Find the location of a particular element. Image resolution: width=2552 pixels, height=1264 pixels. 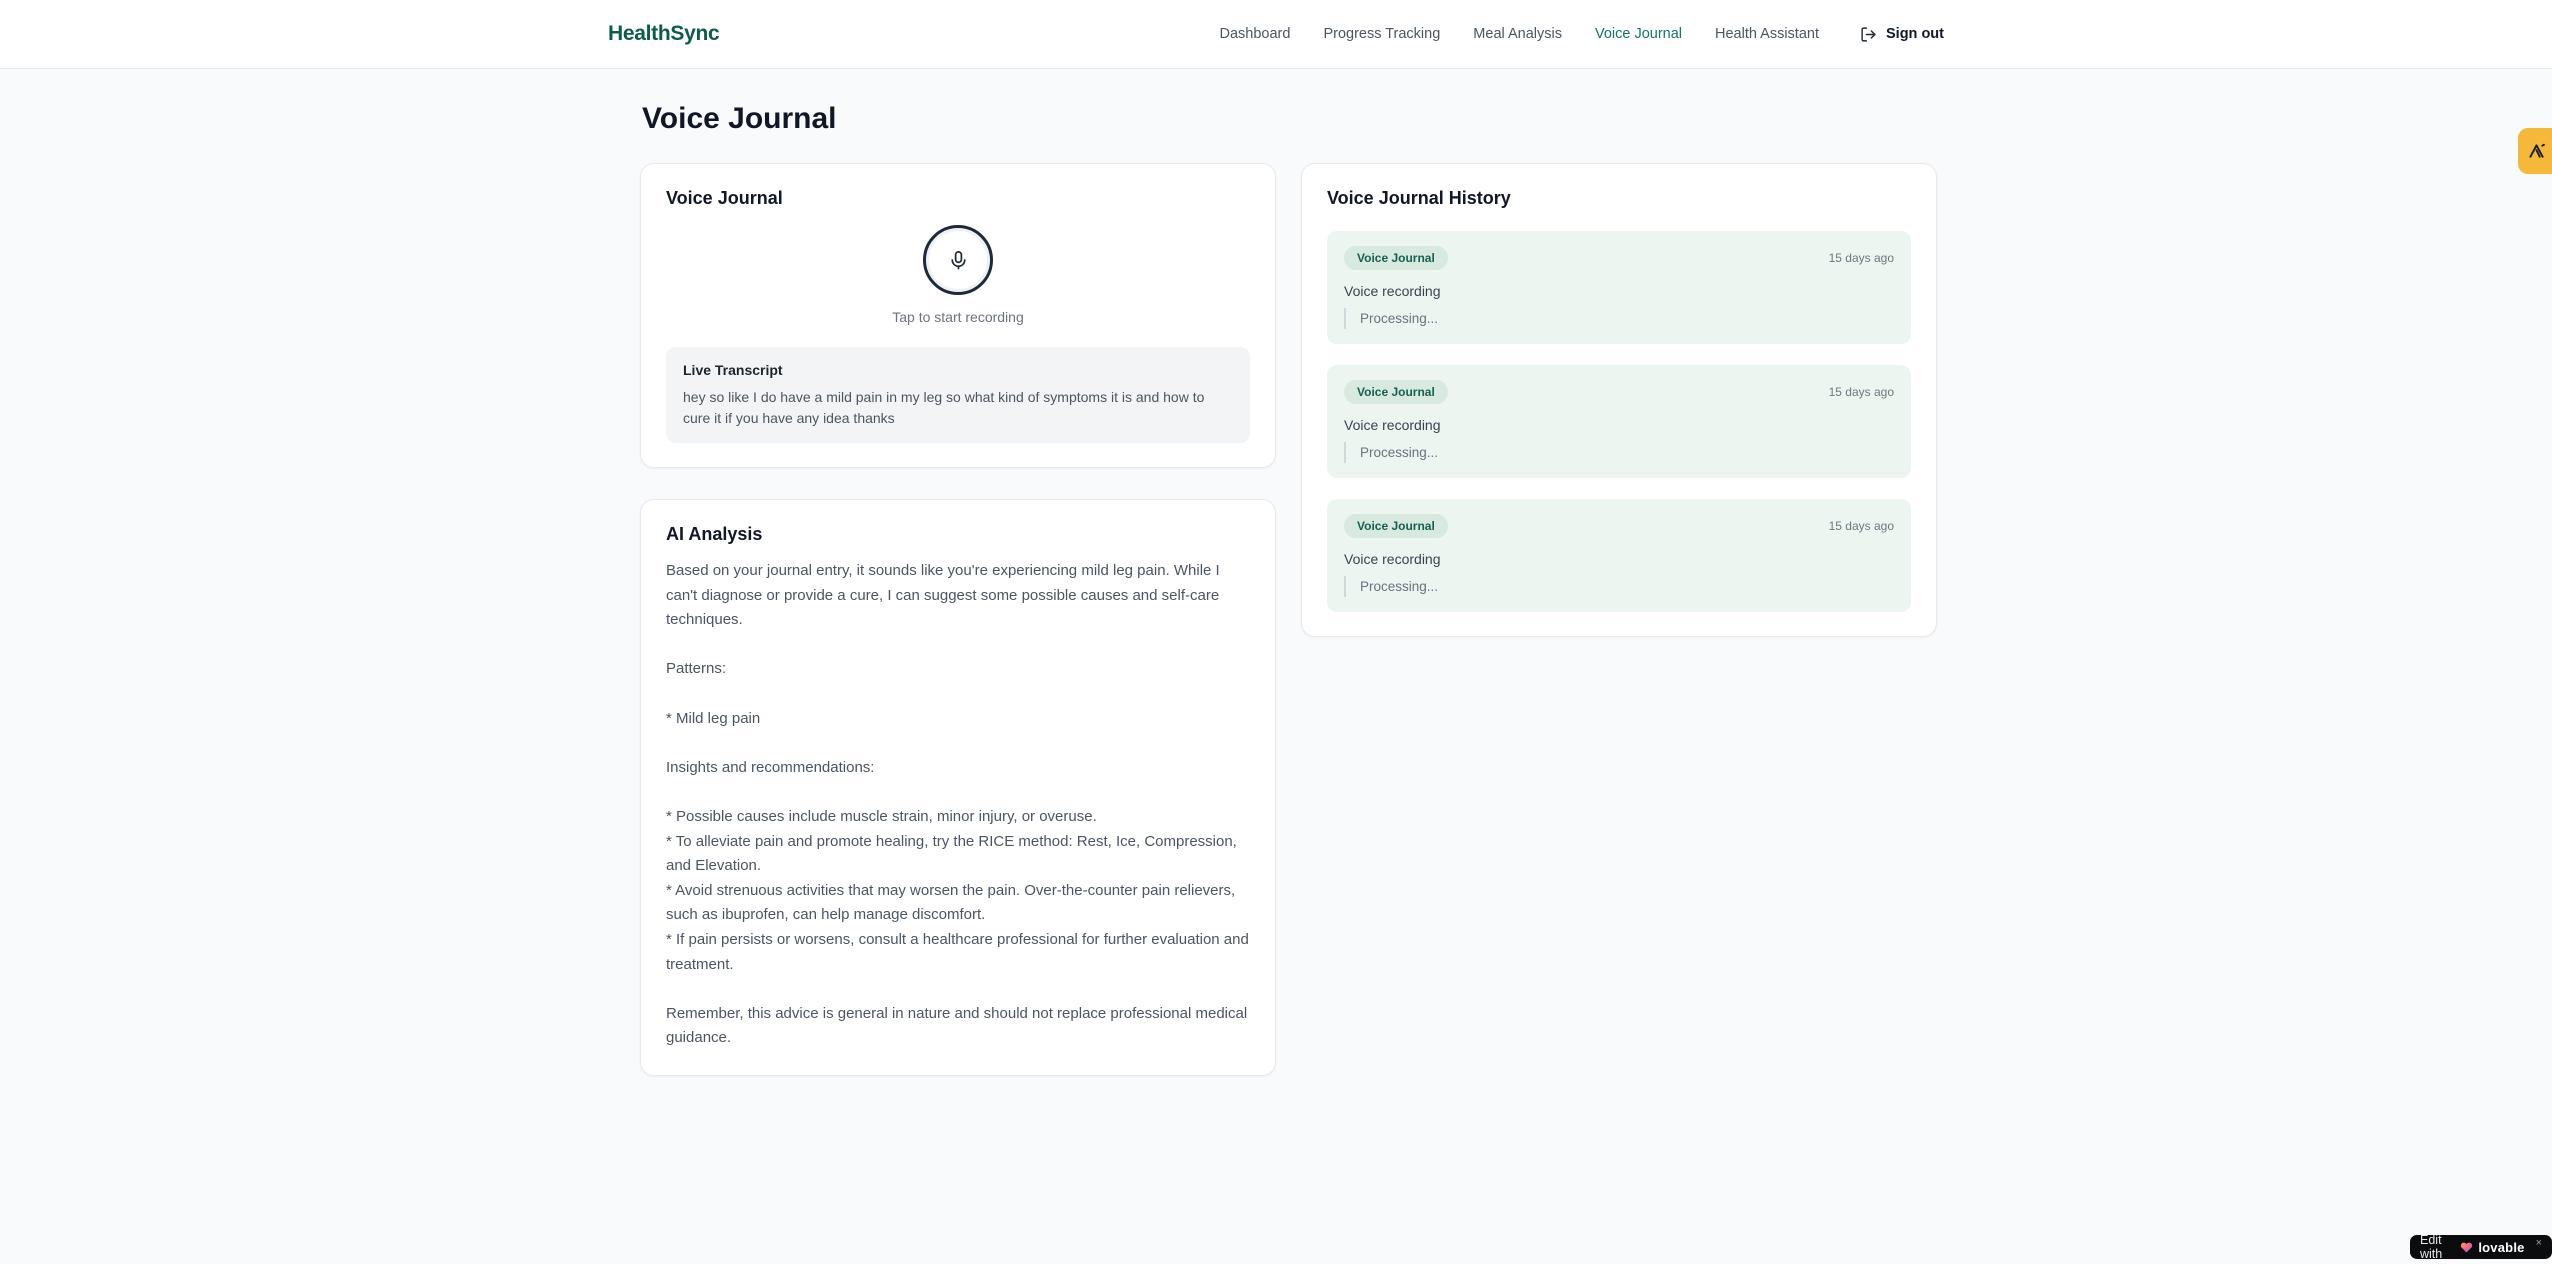

live-transcript-title: Live Transcript is located at coordinates (733, 370).